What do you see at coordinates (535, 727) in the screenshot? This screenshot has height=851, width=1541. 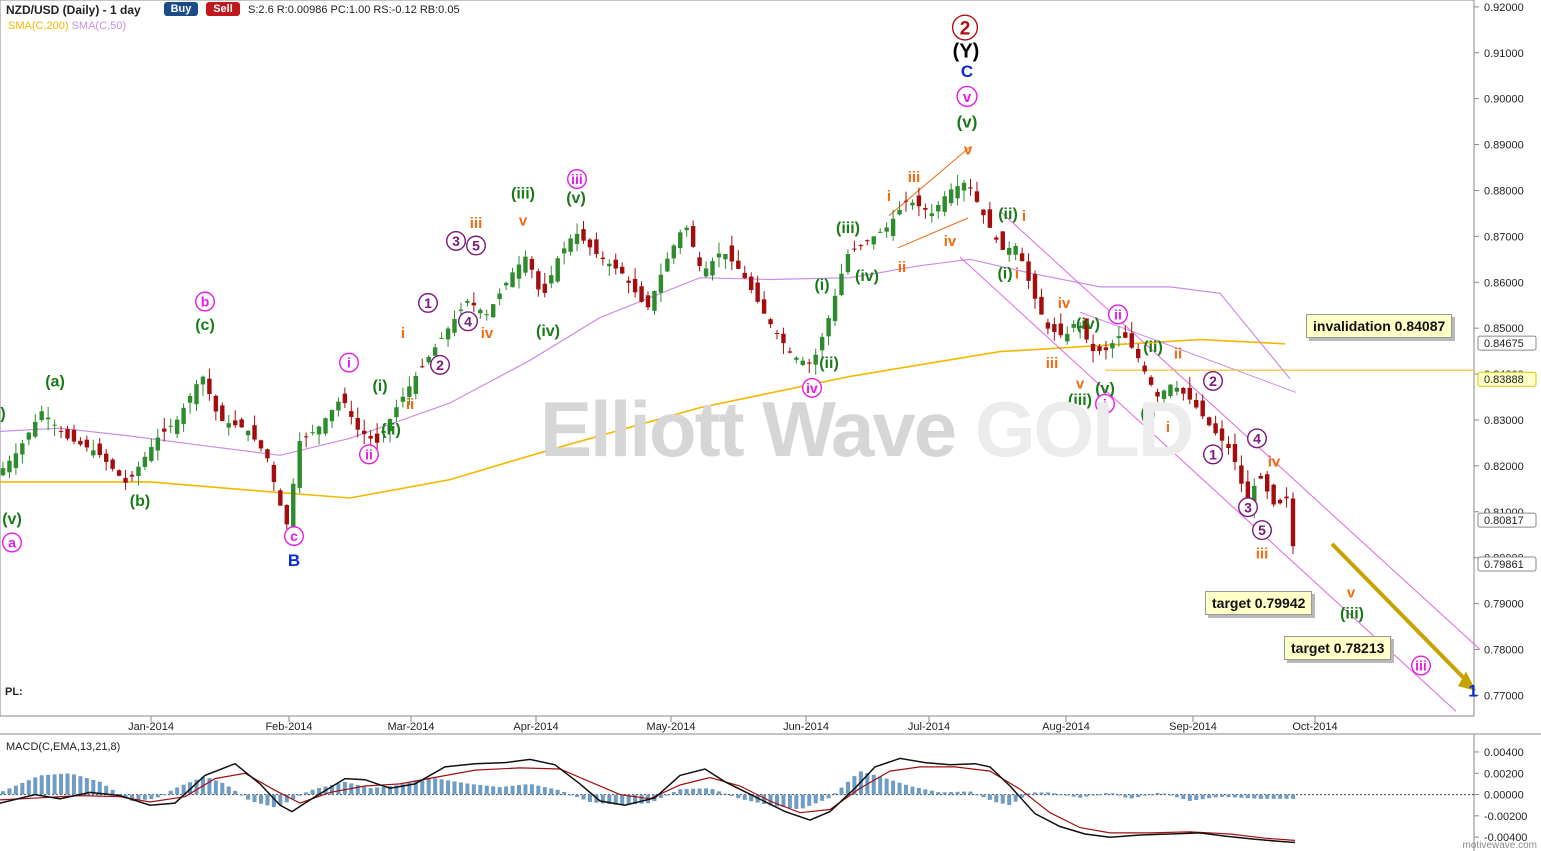 I see `x-tick-label: Apr-2014` at bounding box center [535, 727].